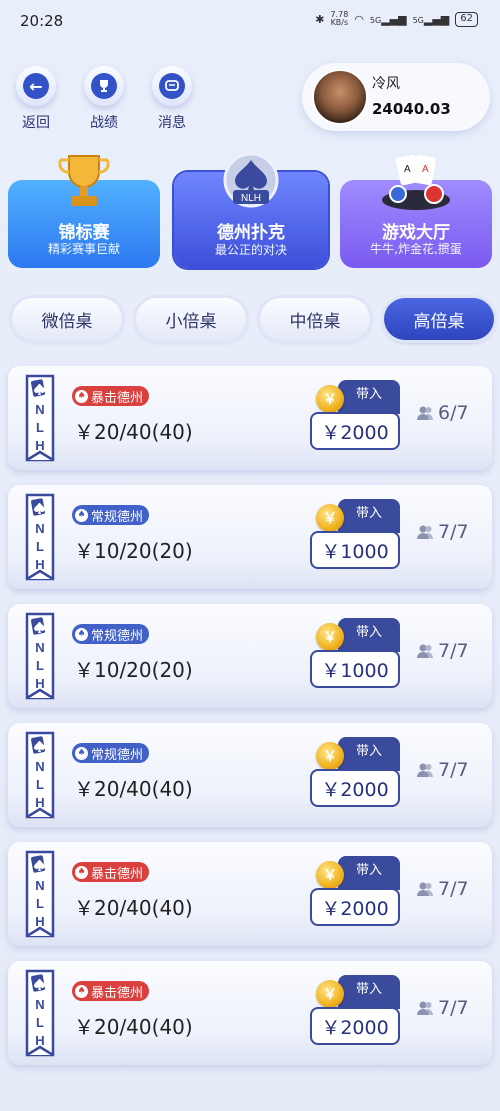 The height and width of the screenshot is (1111, 500). I want to click on bluetooth-icon: ✱, so click(320, 19).